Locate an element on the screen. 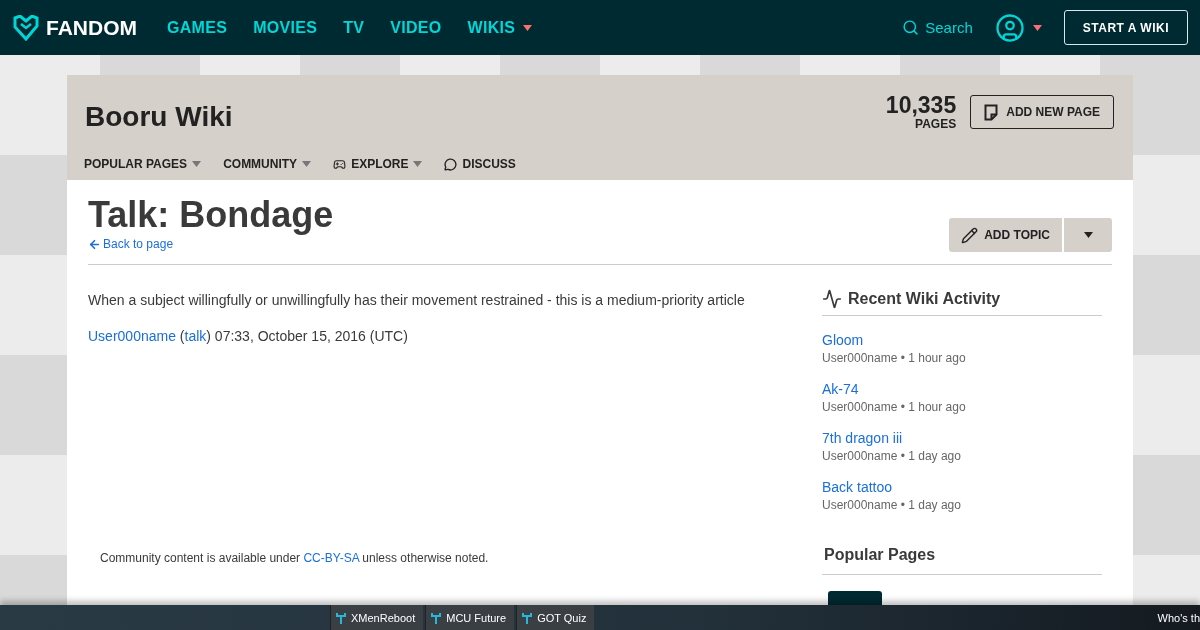 Image resolution: width=1200 pixels, height=630 pixels. start-wiki-button: START A WIKI is located at coordinates (1125, 27).